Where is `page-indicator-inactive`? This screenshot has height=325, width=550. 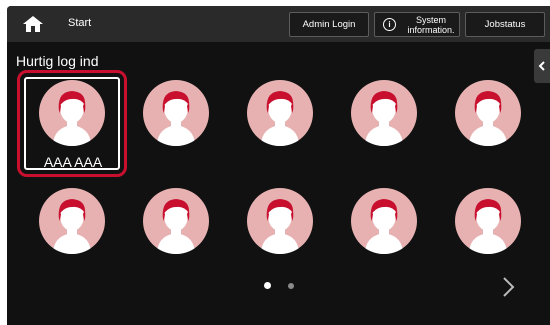 page-indicator-inactive is located at coordinates (291, 286).